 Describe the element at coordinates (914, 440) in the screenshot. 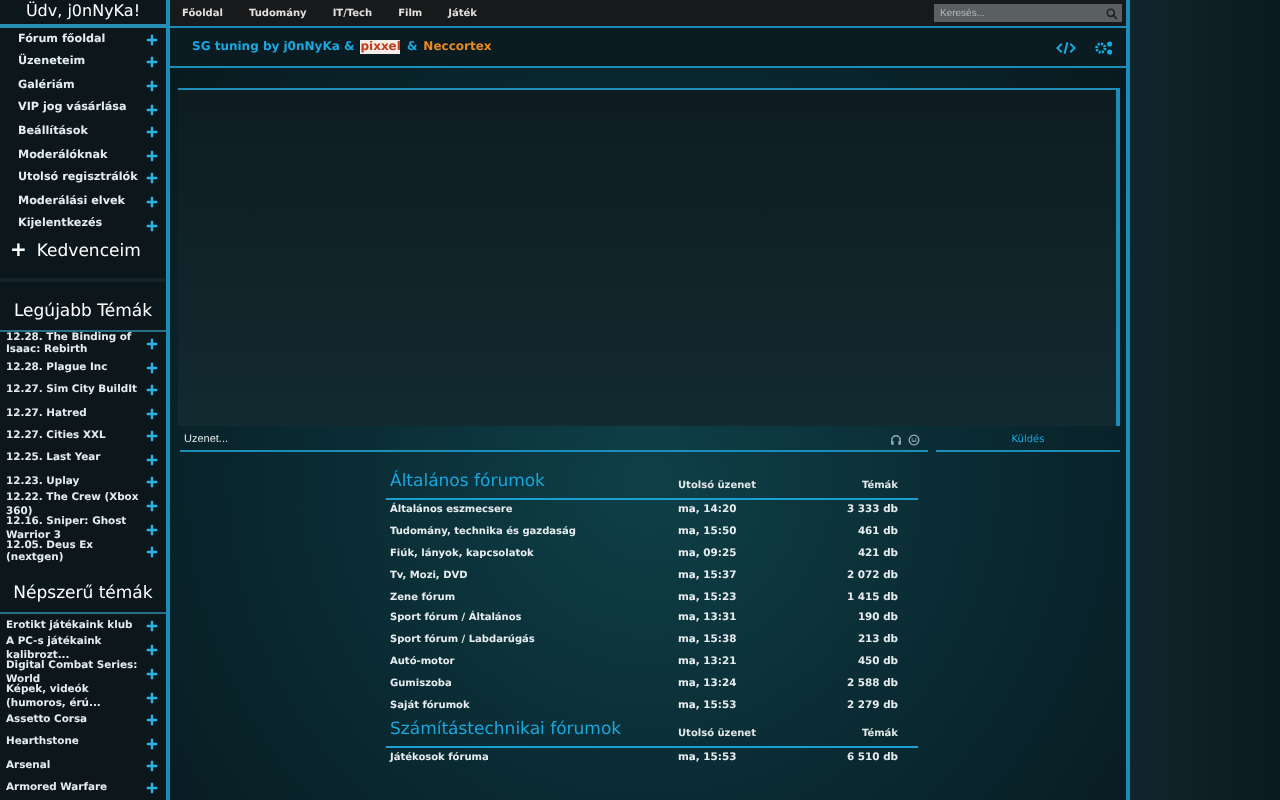

I see `emoji-icon` at that location.